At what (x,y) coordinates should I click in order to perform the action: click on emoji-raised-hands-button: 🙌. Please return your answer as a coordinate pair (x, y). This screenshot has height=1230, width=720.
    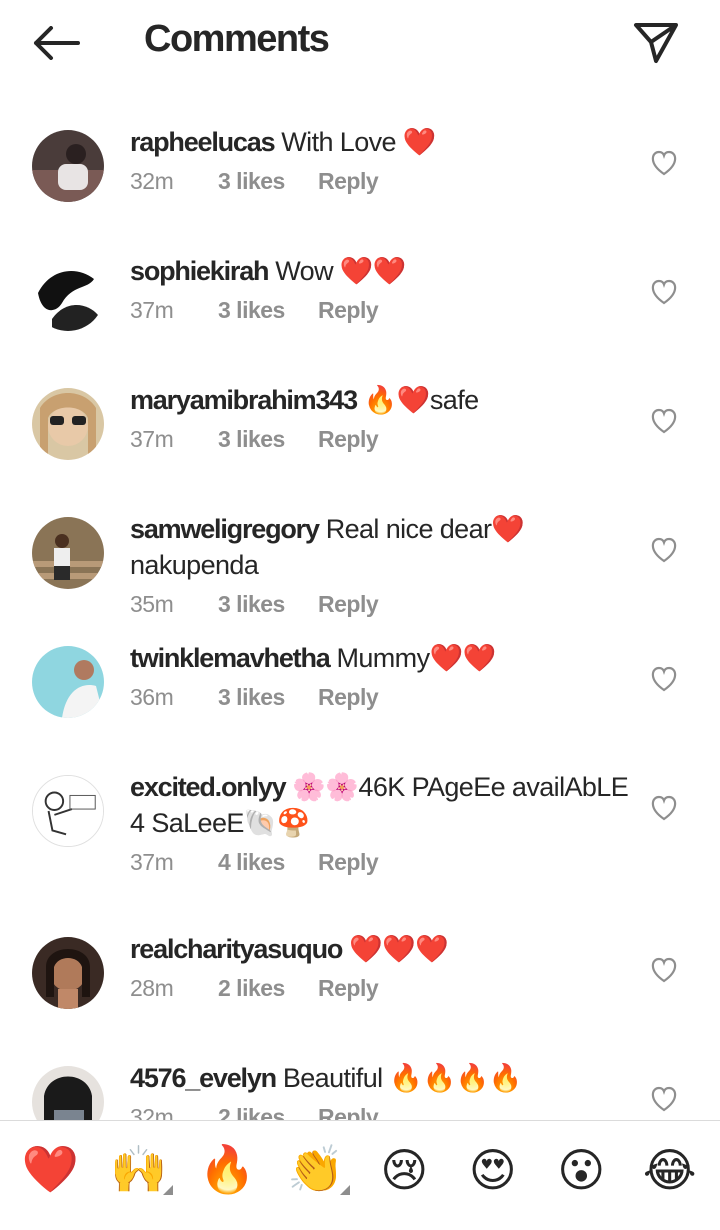
    Looking at the image, I should click on (139, 1169).